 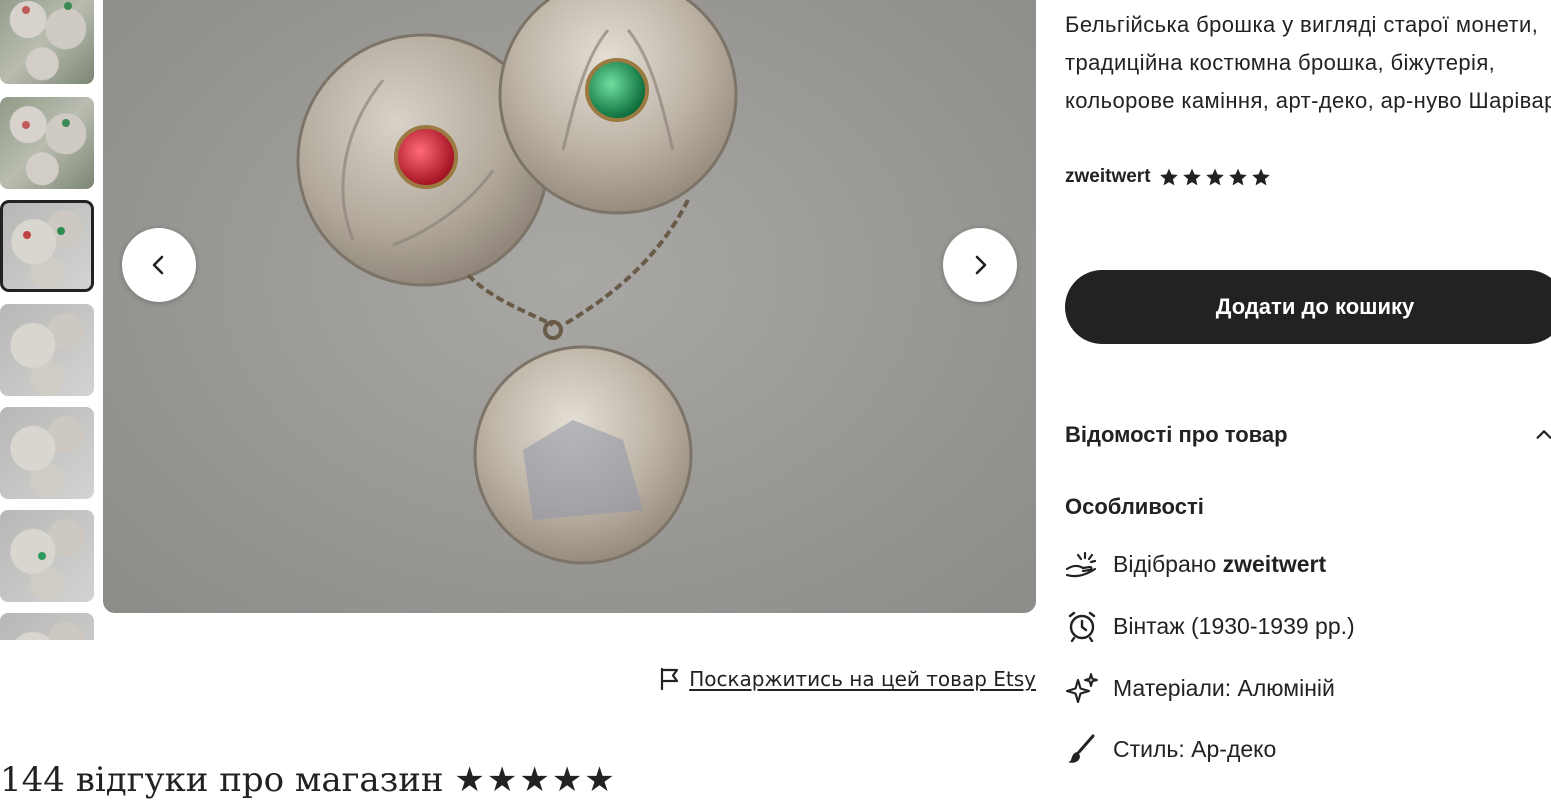 I want to click on item-details-toggle: Відомості про товар, so click(x=1308, y=435).